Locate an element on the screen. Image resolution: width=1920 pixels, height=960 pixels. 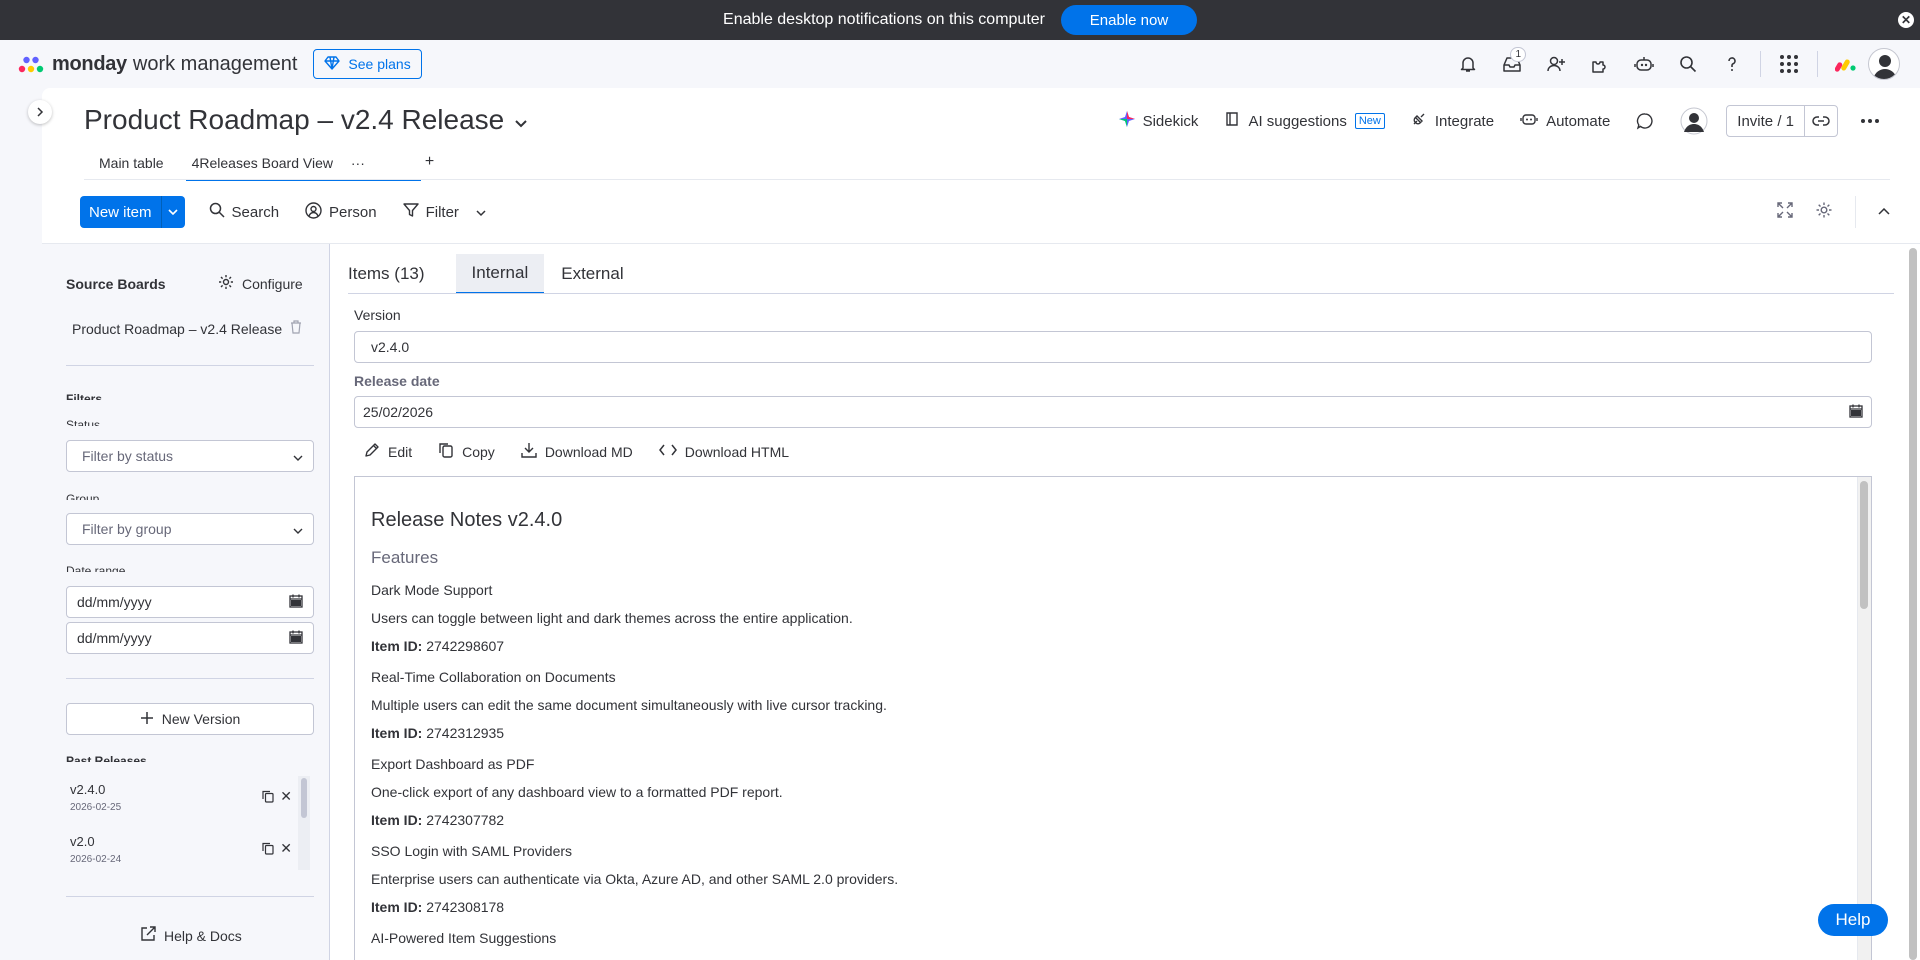
link-icon is located at coordinates (1821, 121).